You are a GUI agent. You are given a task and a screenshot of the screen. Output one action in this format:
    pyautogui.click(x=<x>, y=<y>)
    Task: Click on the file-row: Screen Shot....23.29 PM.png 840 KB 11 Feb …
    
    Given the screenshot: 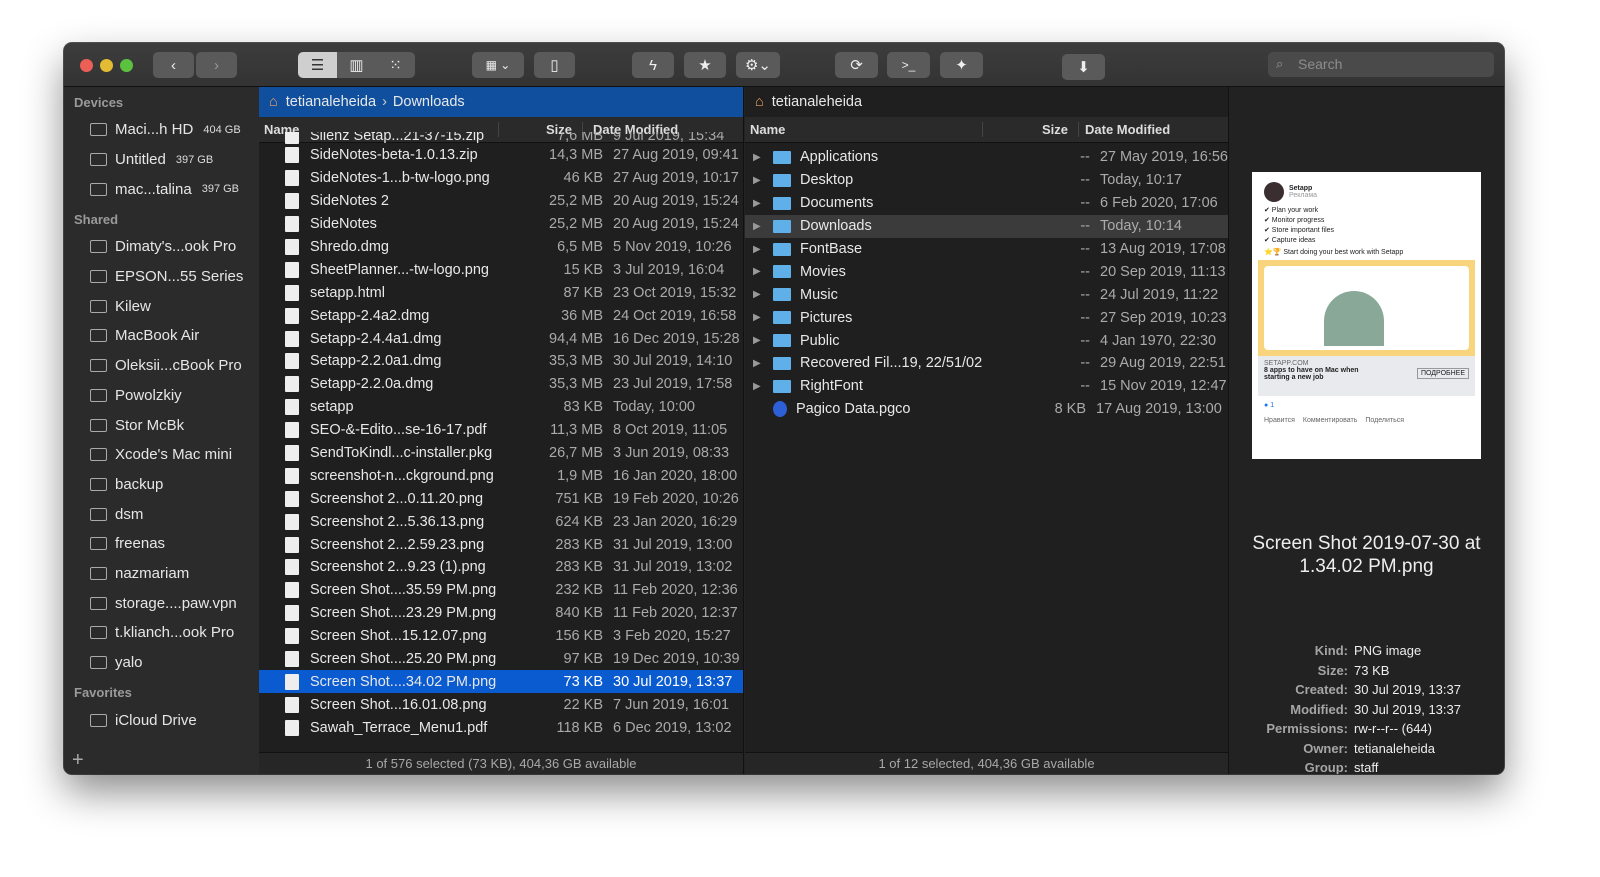 What is the action you would take?
    pyautogui.click(x=501, y=613)
    